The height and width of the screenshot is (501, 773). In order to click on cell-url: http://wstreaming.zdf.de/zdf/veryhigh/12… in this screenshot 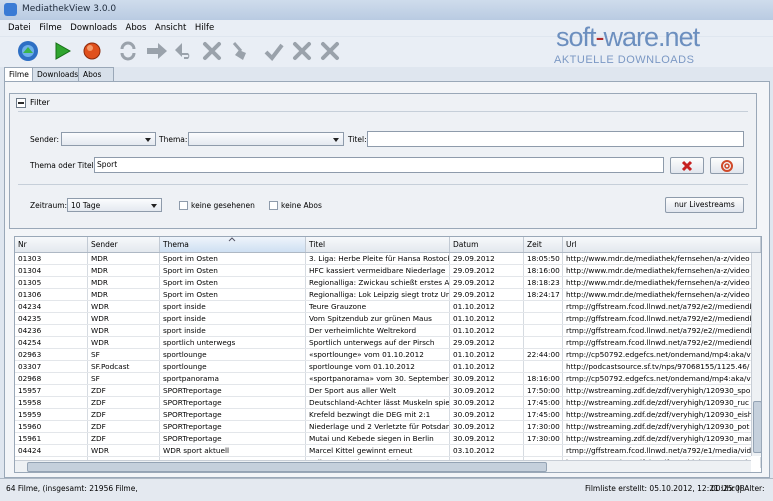, I will do `click(662, 426)`.